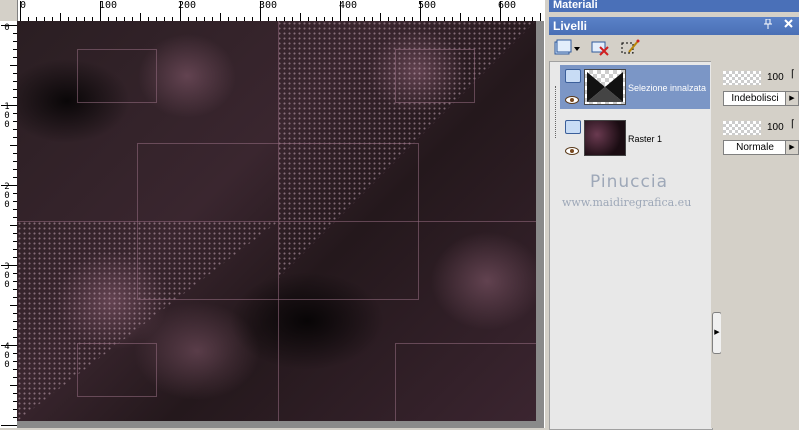 Image resolution: width=799 pixels, height=430 pixels. What do you see at coordinates (627, 202) in the screenshot?
I see `watermark-url: www.maidiregrafica.eu` at bounding box center [627, 202].